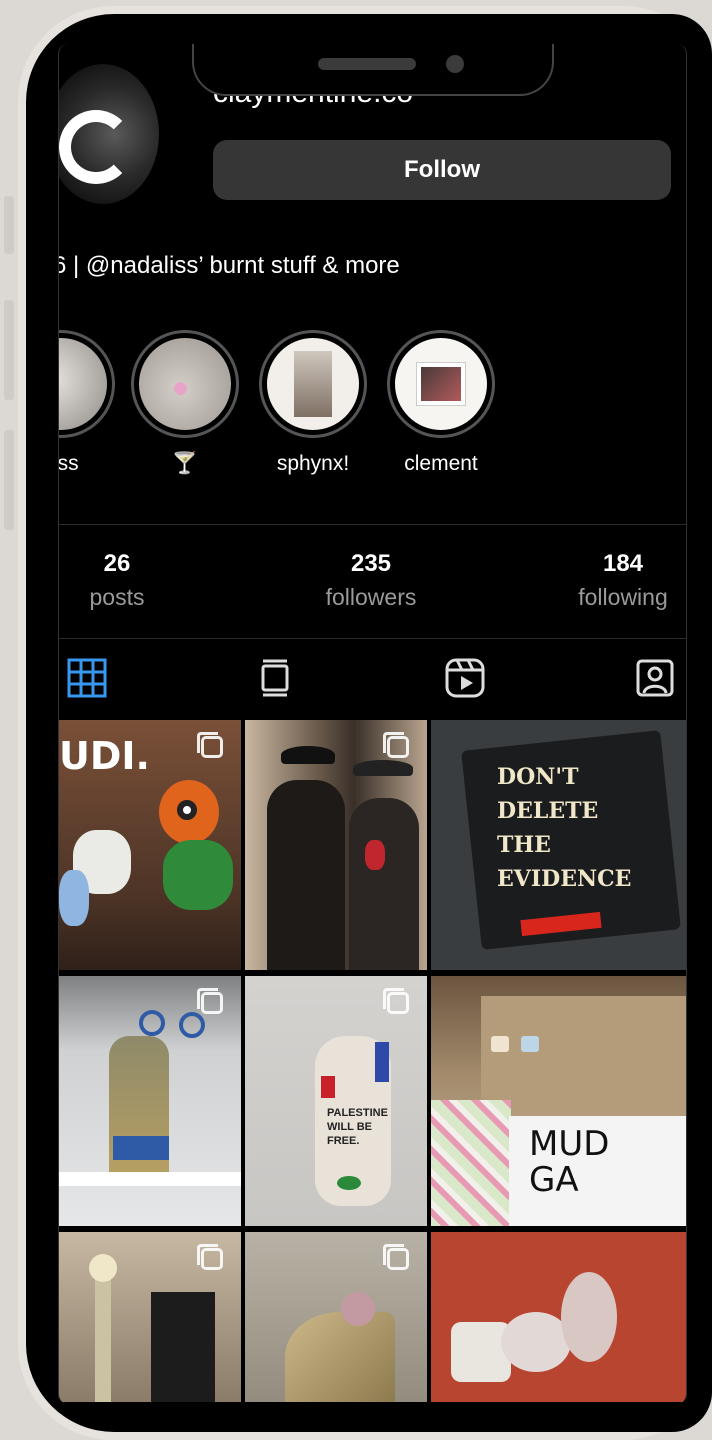  Describe the element at coordinates (185, 384) in the screenshot. I see `highlight-cocktail` at that location.